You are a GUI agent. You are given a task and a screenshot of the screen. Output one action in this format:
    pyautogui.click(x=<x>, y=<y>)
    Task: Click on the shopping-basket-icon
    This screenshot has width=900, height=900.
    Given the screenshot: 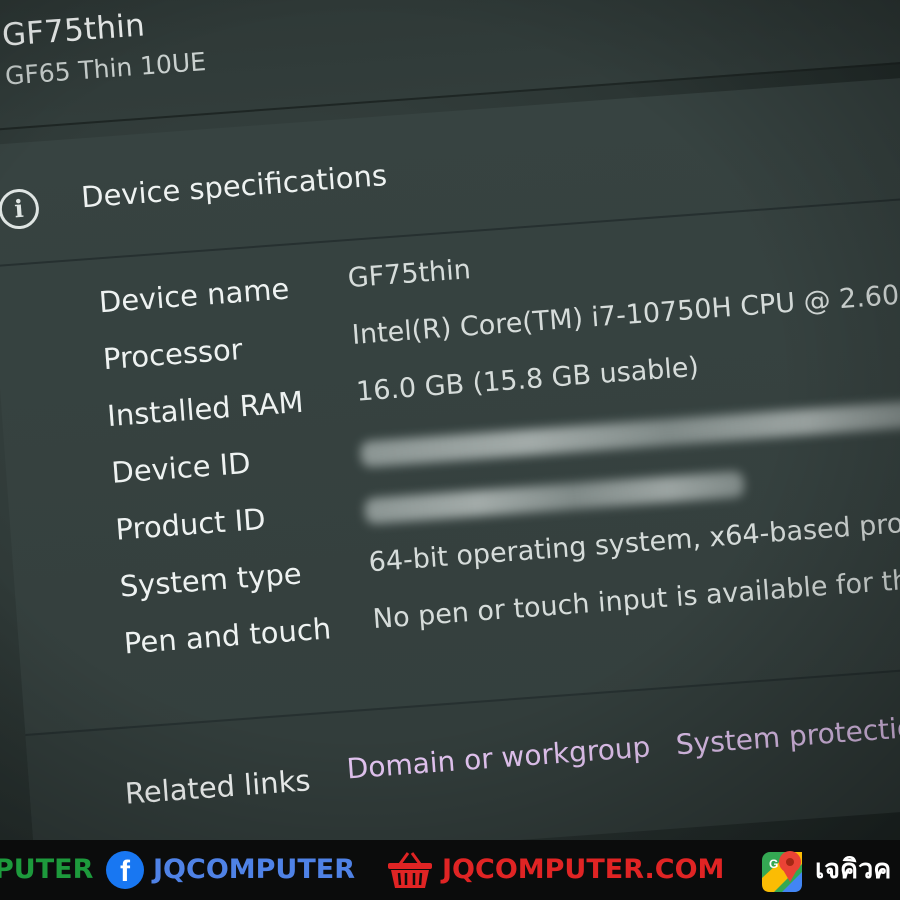 What is the action you would take?
    pyautogui.click(x=410, y=870)
    